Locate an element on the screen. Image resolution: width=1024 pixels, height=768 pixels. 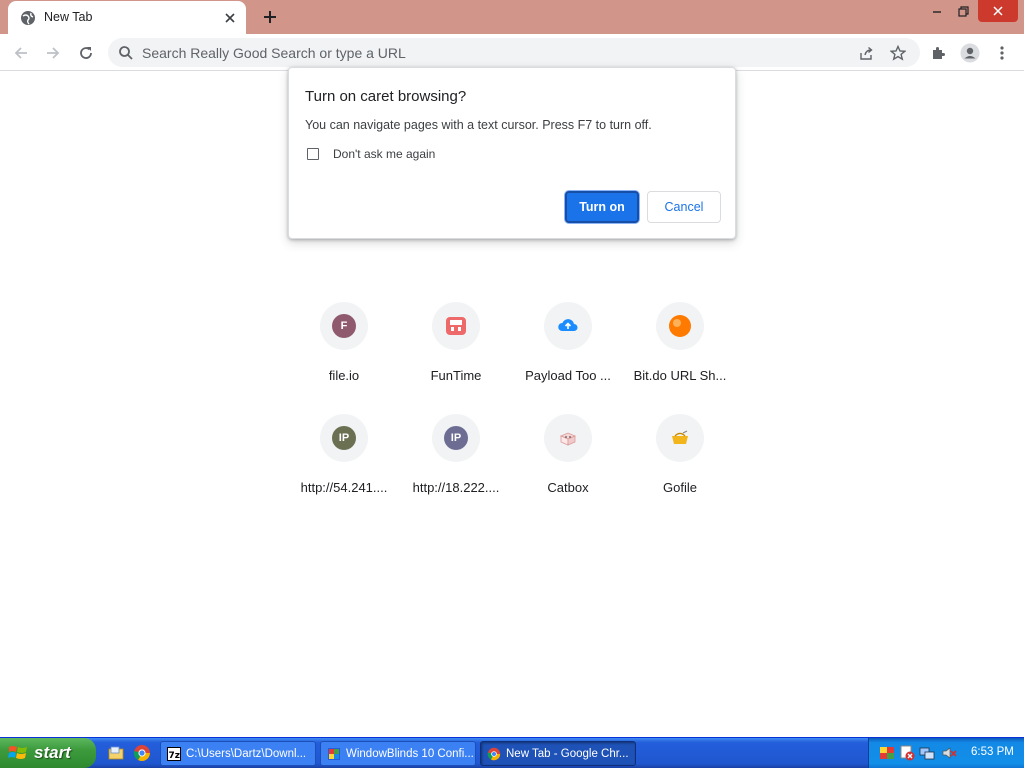
profile-button is located at coordinates (970, 53).